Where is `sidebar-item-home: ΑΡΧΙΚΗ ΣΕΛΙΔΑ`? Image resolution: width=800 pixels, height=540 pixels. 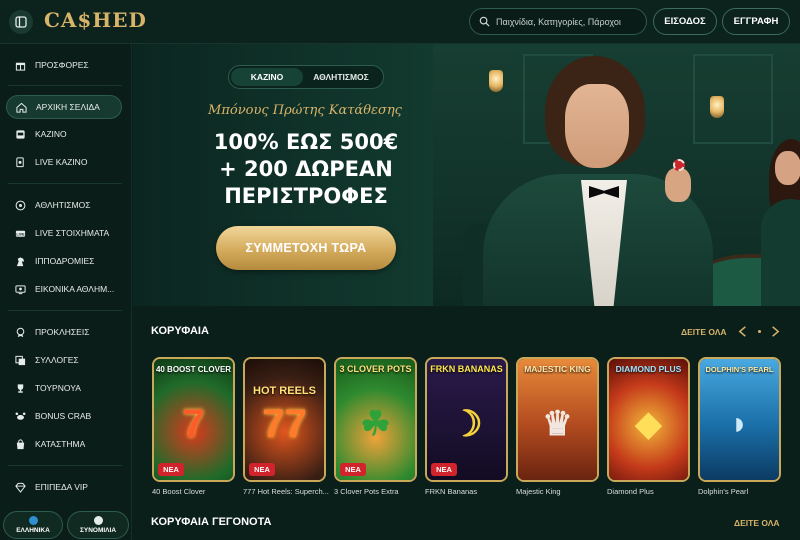
sidebar-item-home: ΑΡΧΙΚΗ ΣΕΛΙΔΑ is located at coordinates (64, 107).